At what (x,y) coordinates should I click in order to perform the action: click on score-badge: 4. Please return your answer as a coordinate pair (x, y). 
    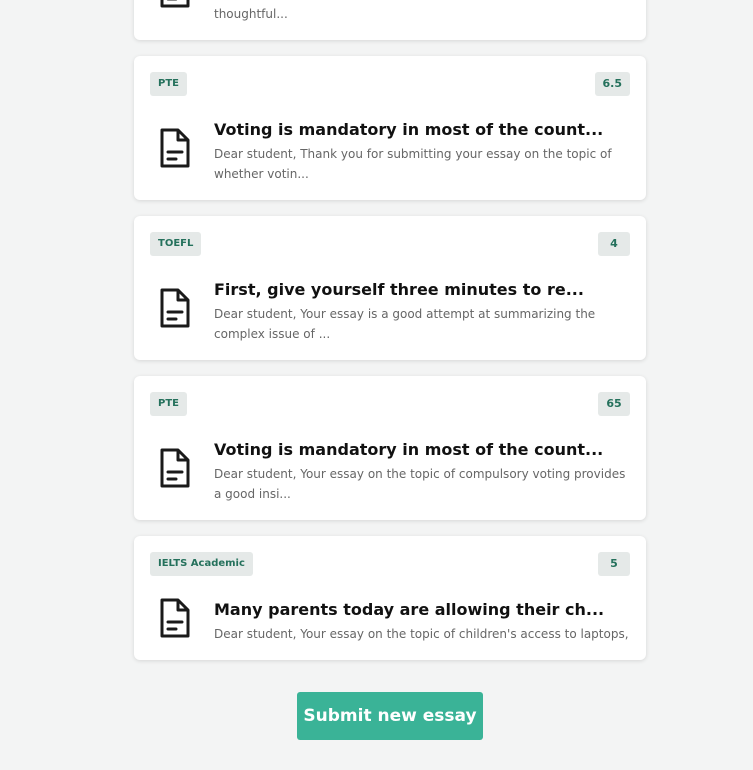
    Looking at the image, I should click on (614, 244).